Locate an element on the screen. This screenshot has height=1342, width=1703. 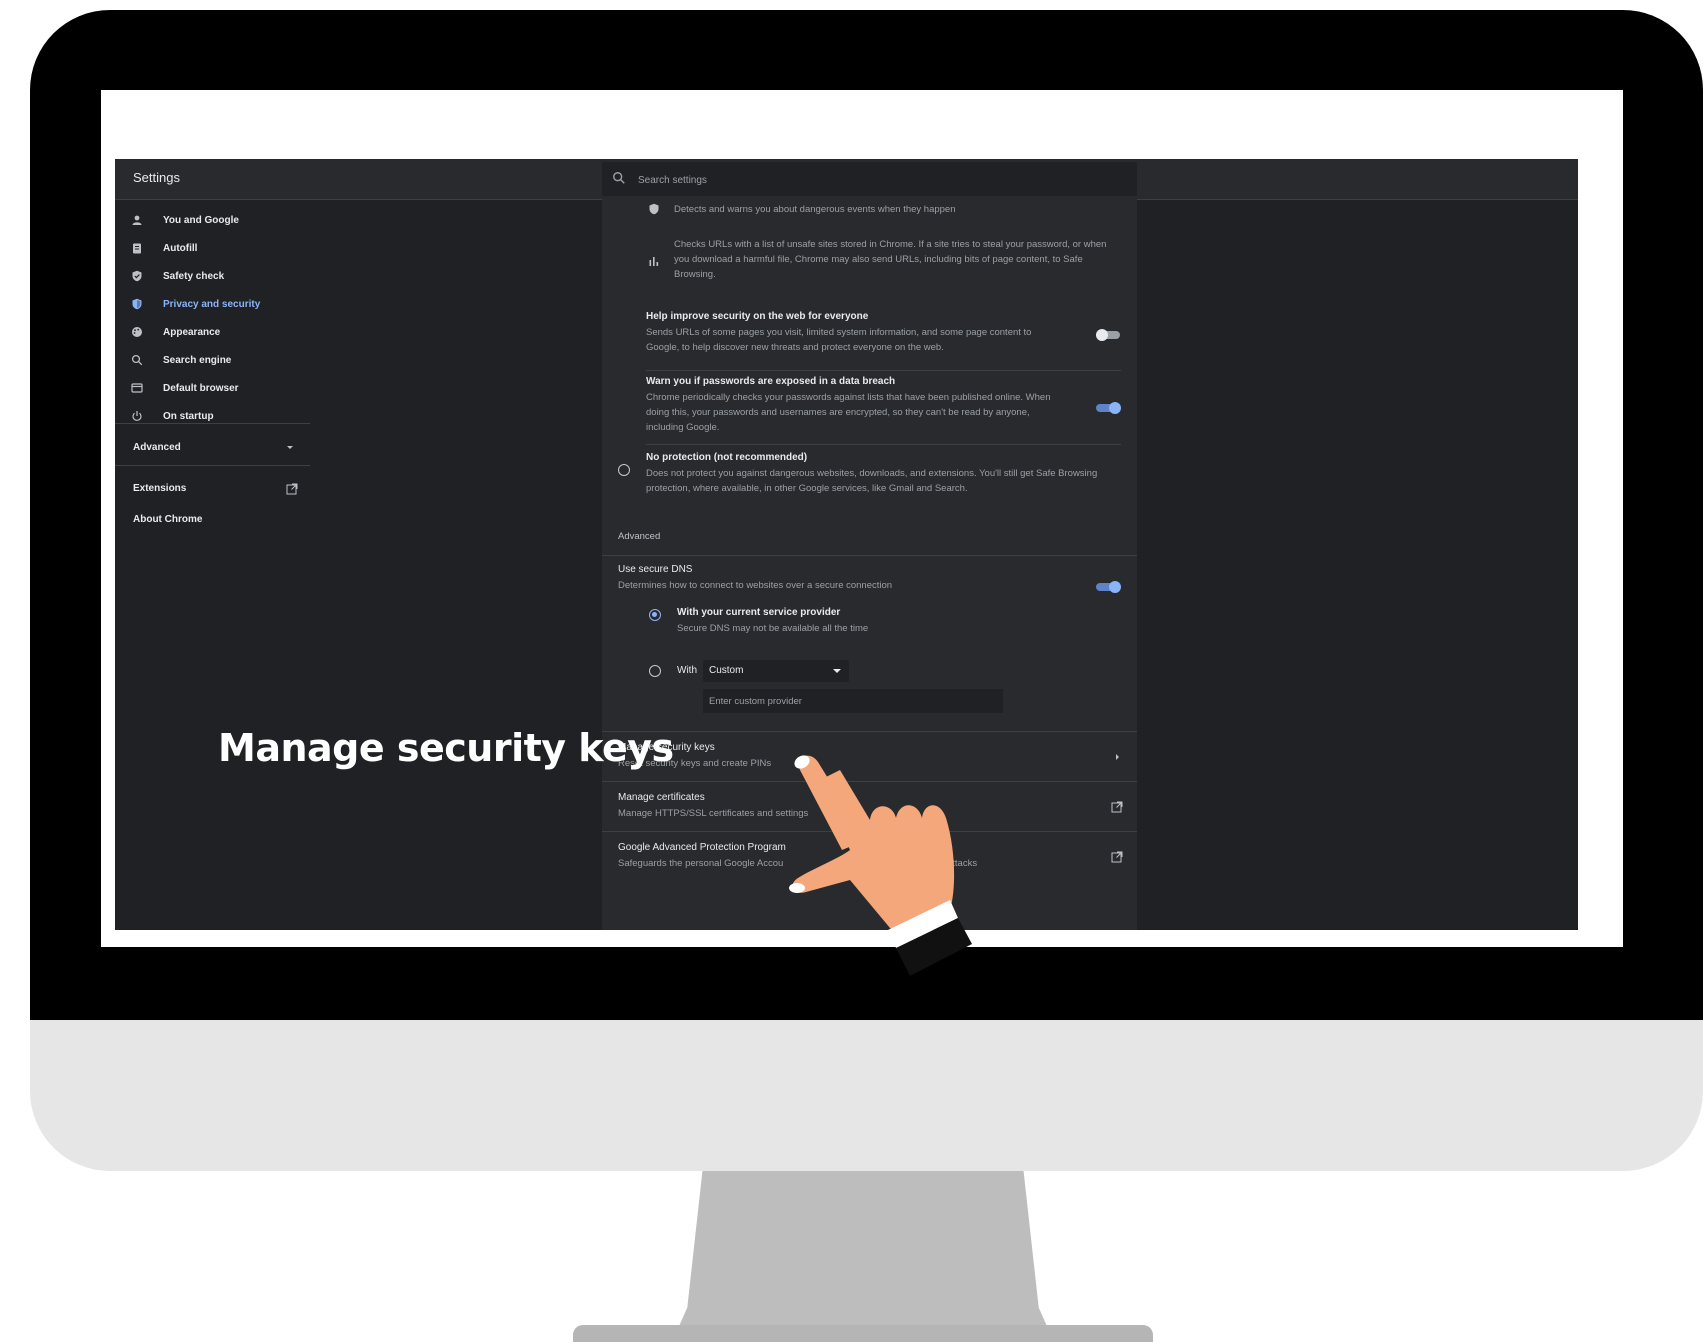
sidebar-item-autofill: Autofill is located at coordinates (163, 248).